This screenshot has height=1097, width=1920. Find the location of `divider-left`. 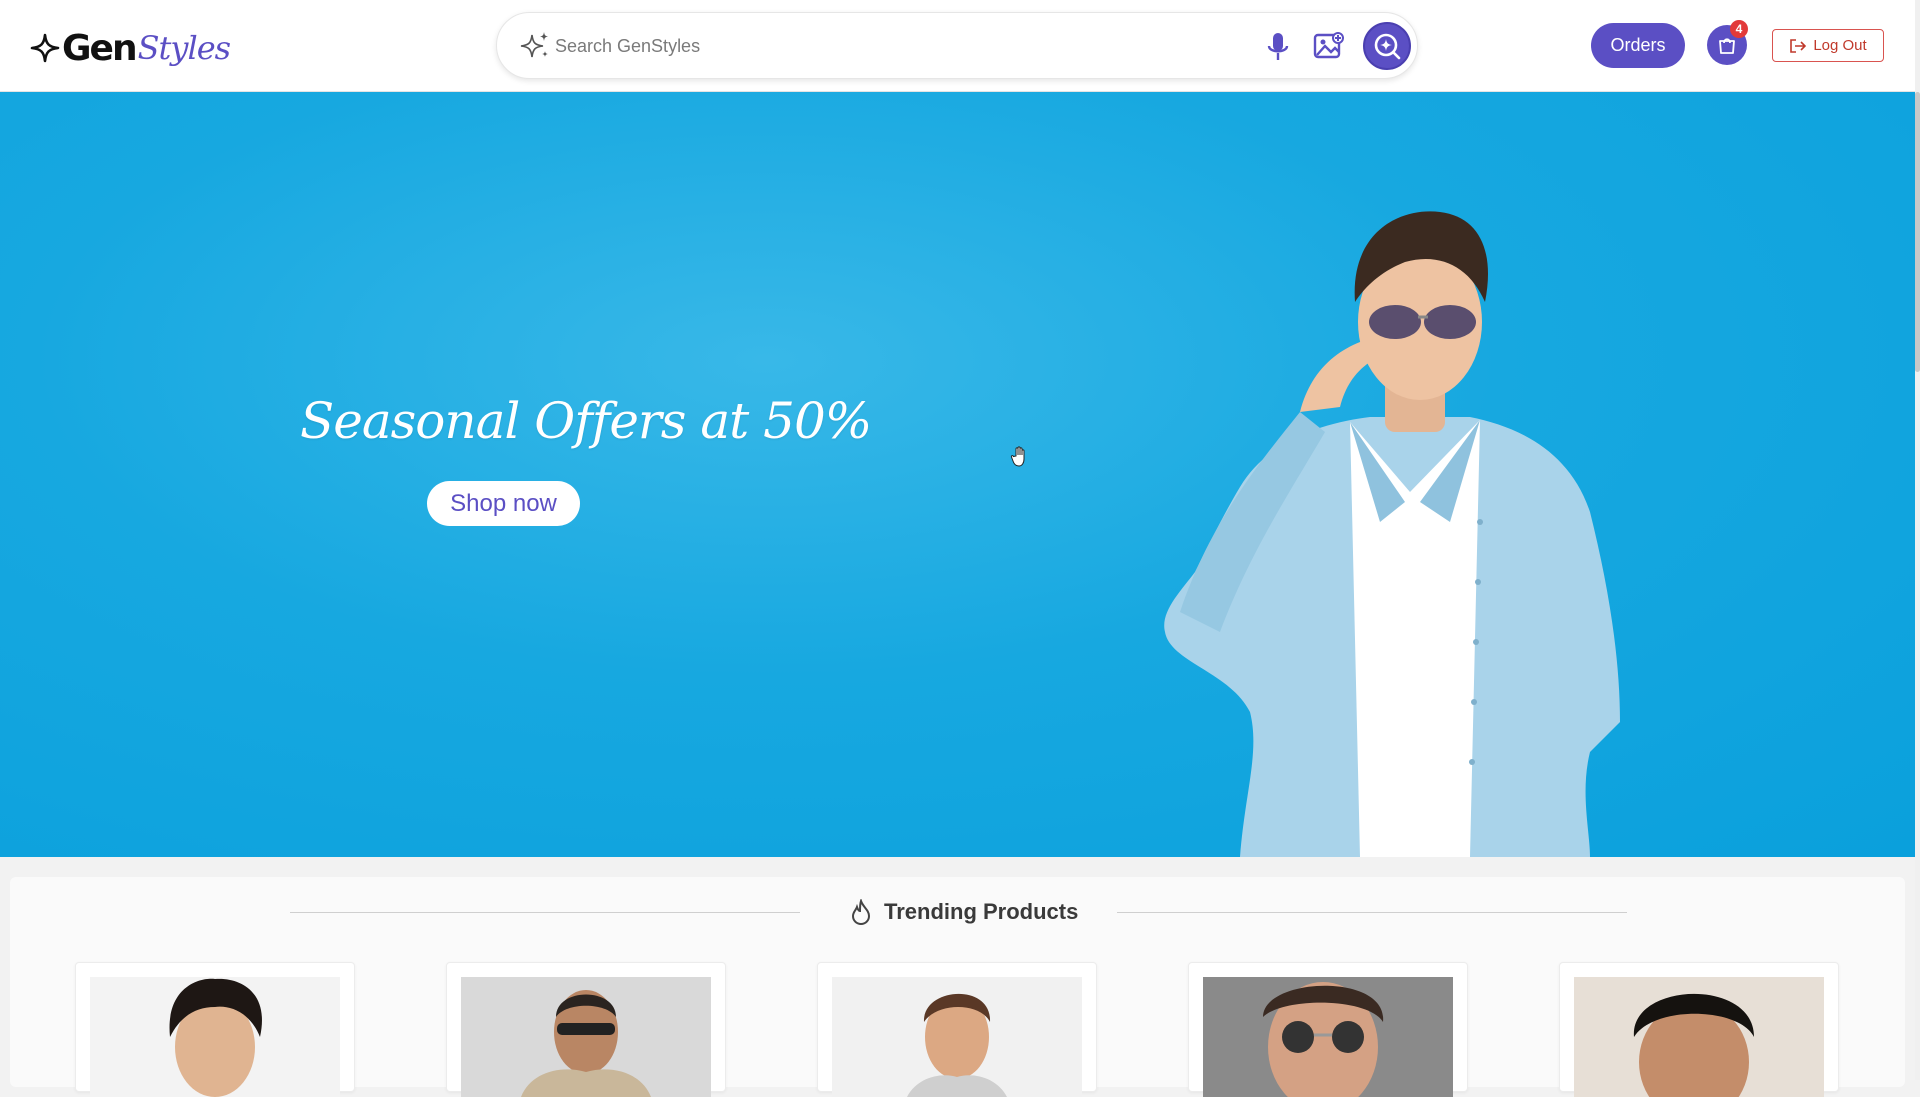

divider-left is located at coordinates (545, 912).